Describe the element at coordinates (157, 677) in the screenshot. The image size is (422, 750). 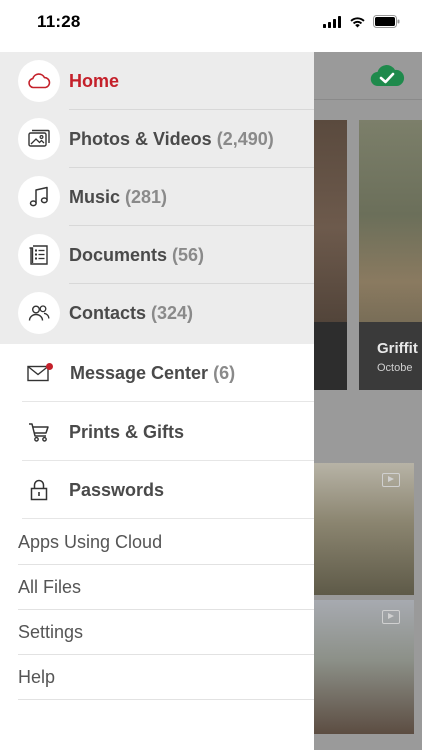
I see `nav-item-help: Help` at that location.